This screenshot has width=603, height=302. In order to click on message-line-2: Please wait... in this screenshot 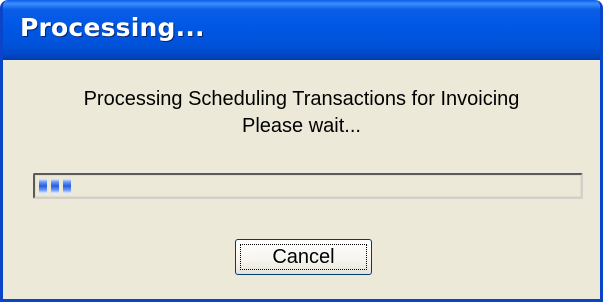, I will do `click(301, 126)`.